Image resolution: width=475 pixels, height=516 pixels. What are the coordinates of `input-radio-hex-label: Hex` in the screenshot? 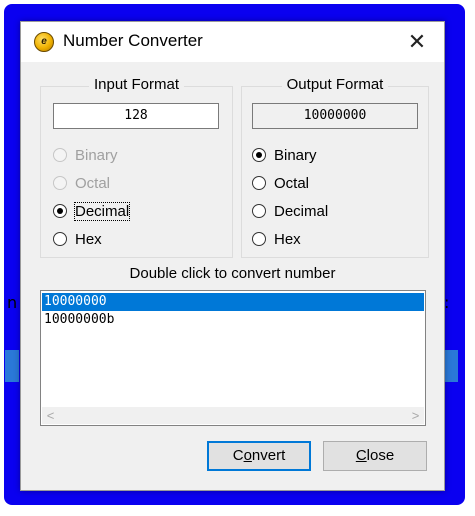 It's located at (88, 239).